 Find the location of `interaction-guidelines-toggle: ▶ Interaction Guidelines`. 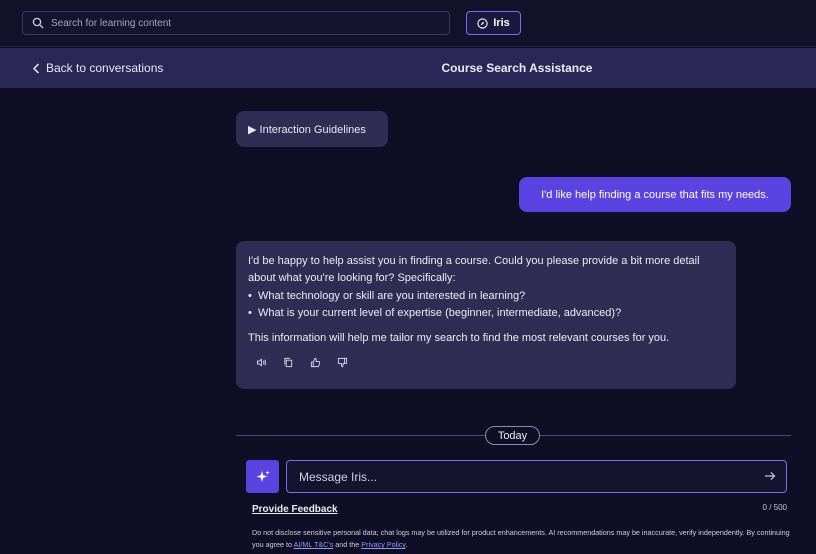

interaction-guidelines-toggle: ▶ Interaction Guidelines is located at coordinates (312, 129).